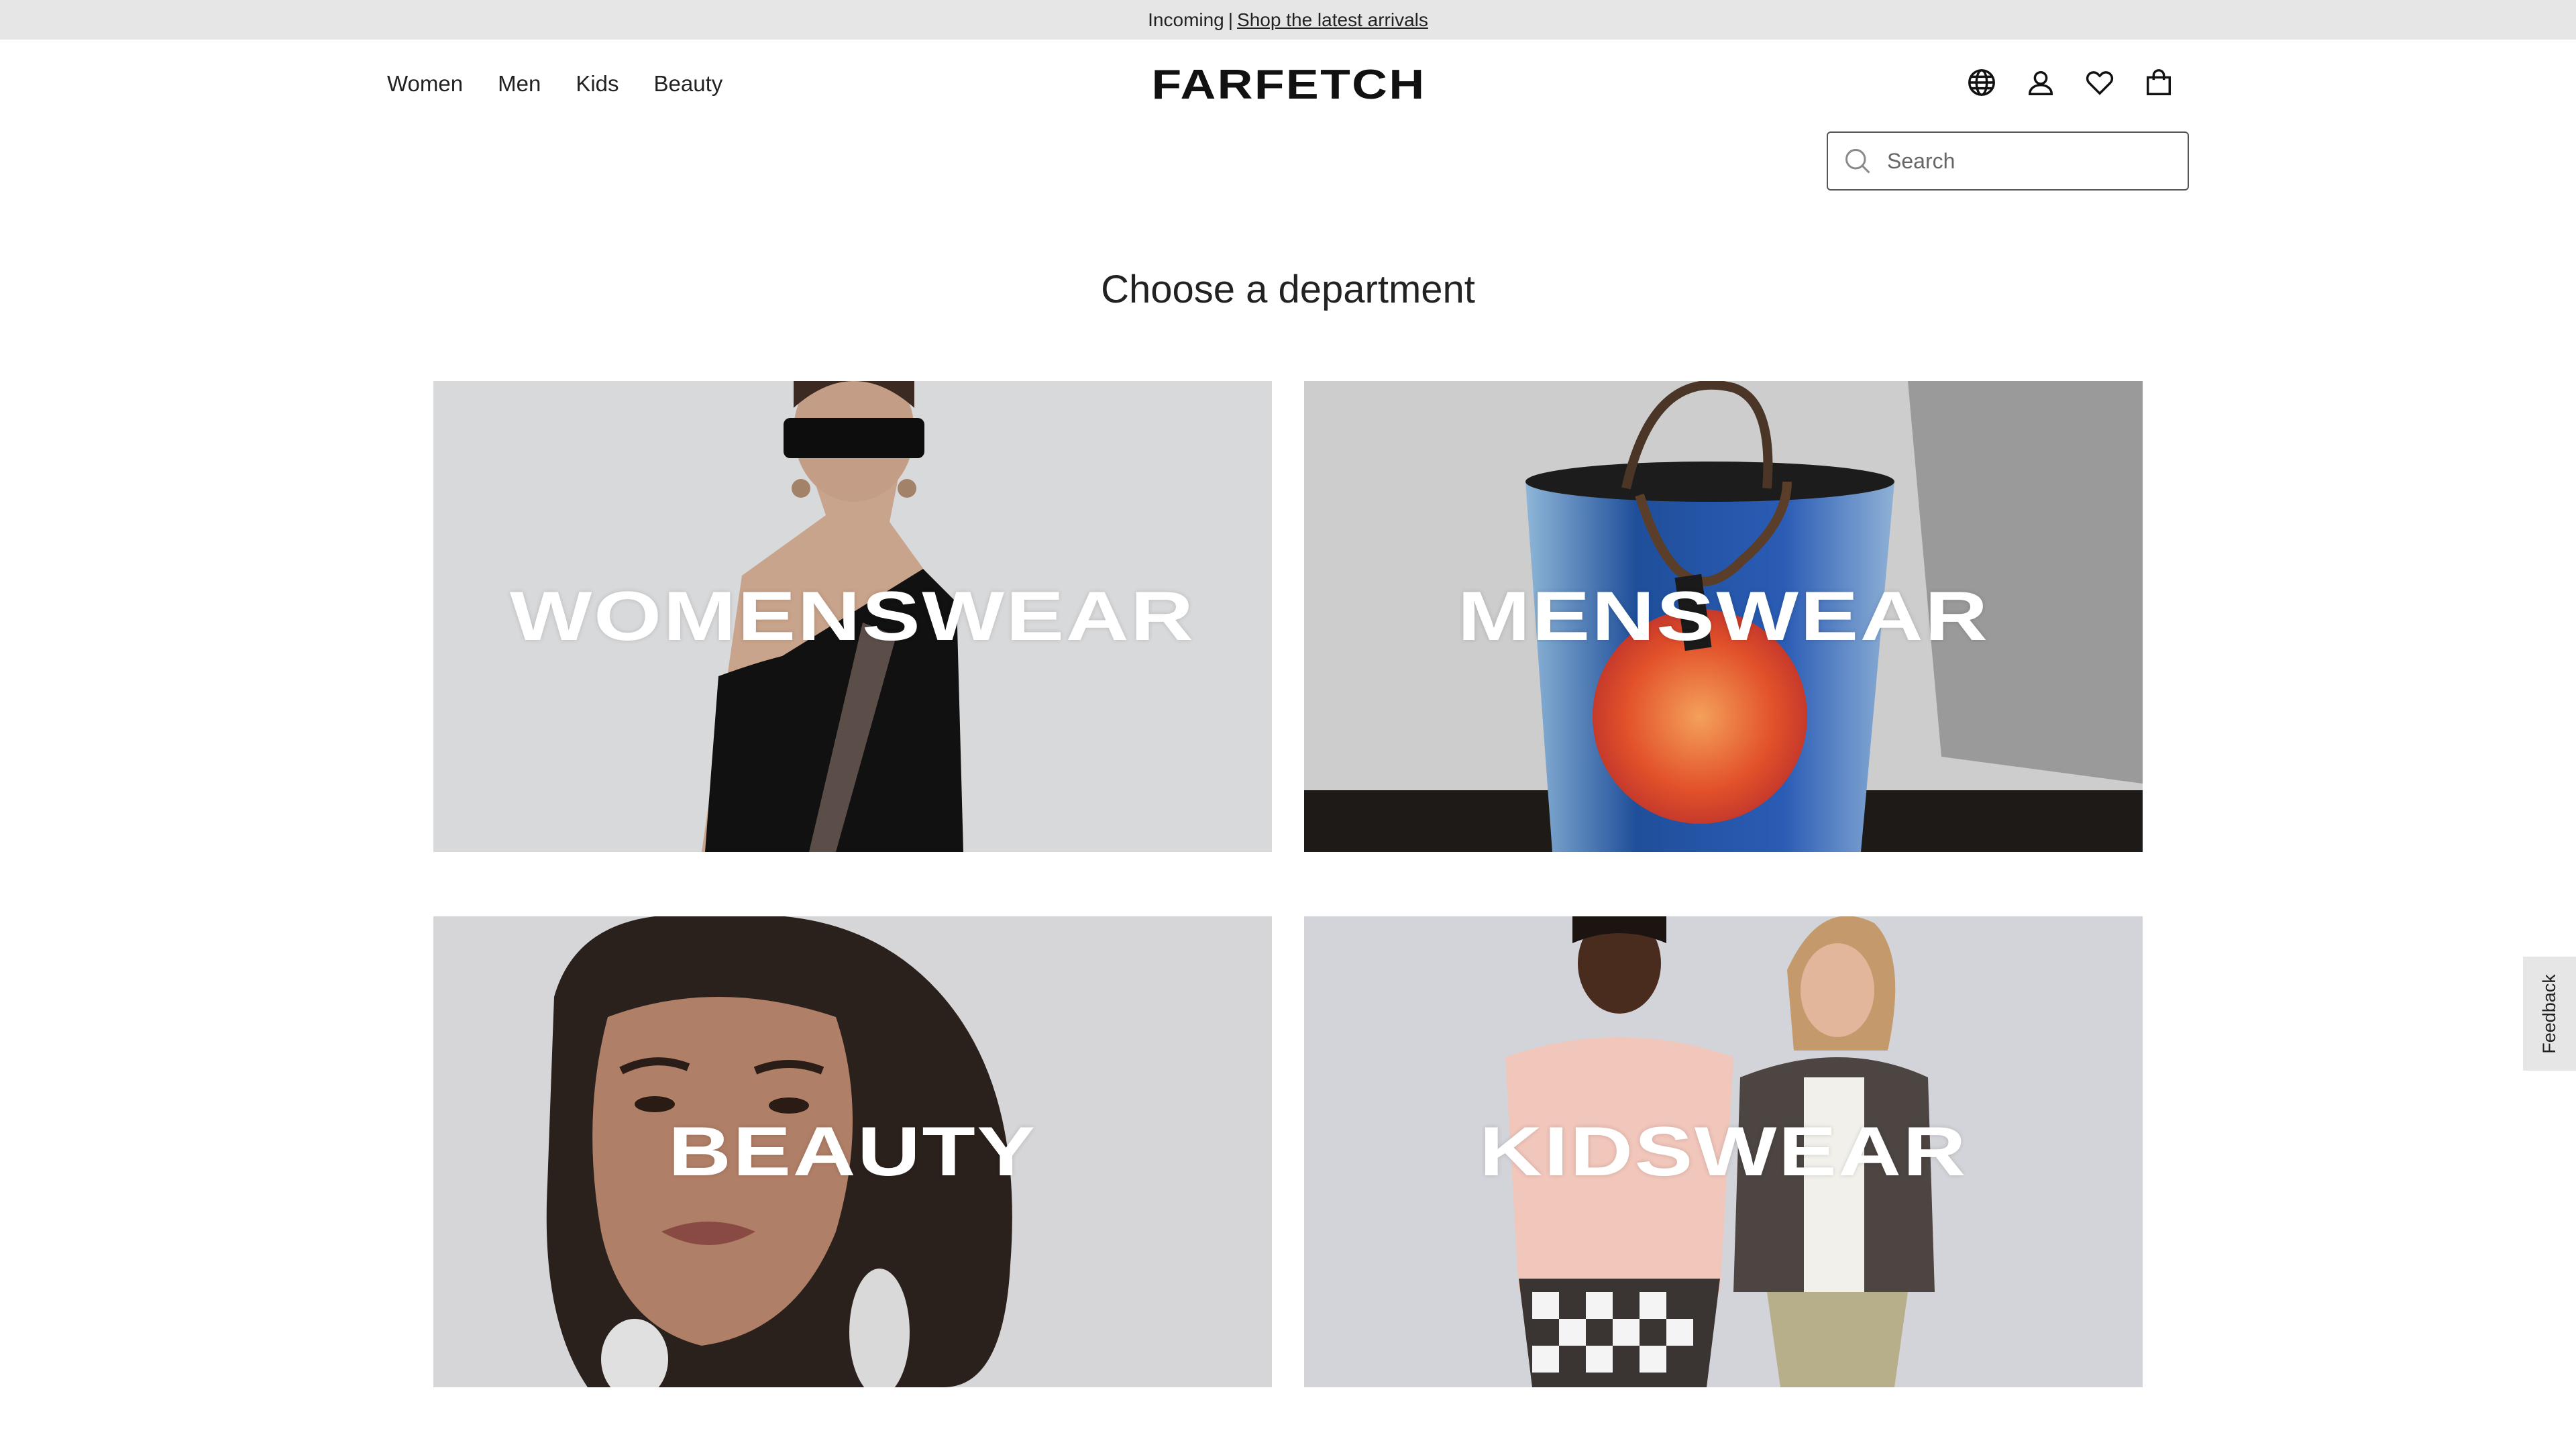 The image size is (2576, 1449). I want to click on search-input, so click(2028, 161).